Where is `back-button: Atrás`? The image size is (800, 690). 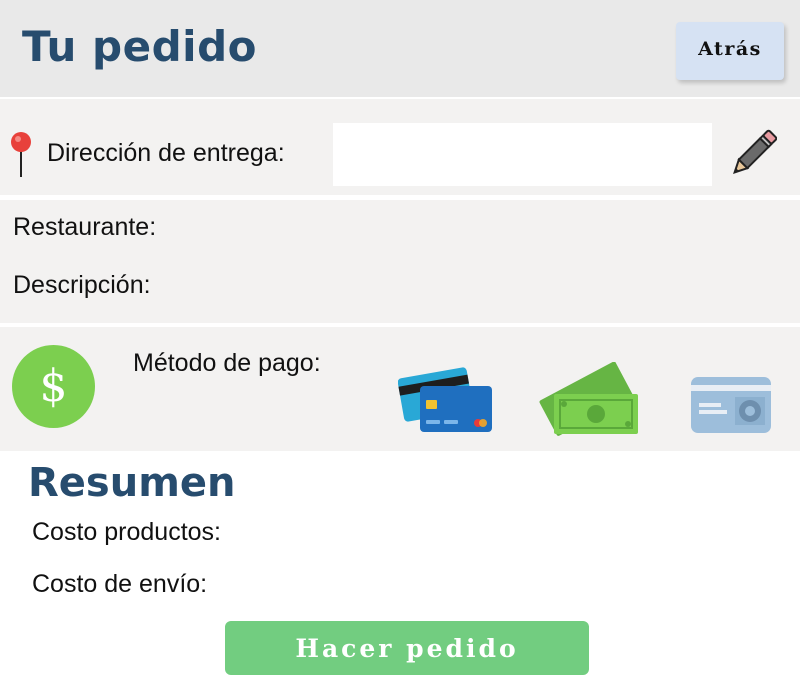 back-button: Atrás is located at coordinates (730, 51).